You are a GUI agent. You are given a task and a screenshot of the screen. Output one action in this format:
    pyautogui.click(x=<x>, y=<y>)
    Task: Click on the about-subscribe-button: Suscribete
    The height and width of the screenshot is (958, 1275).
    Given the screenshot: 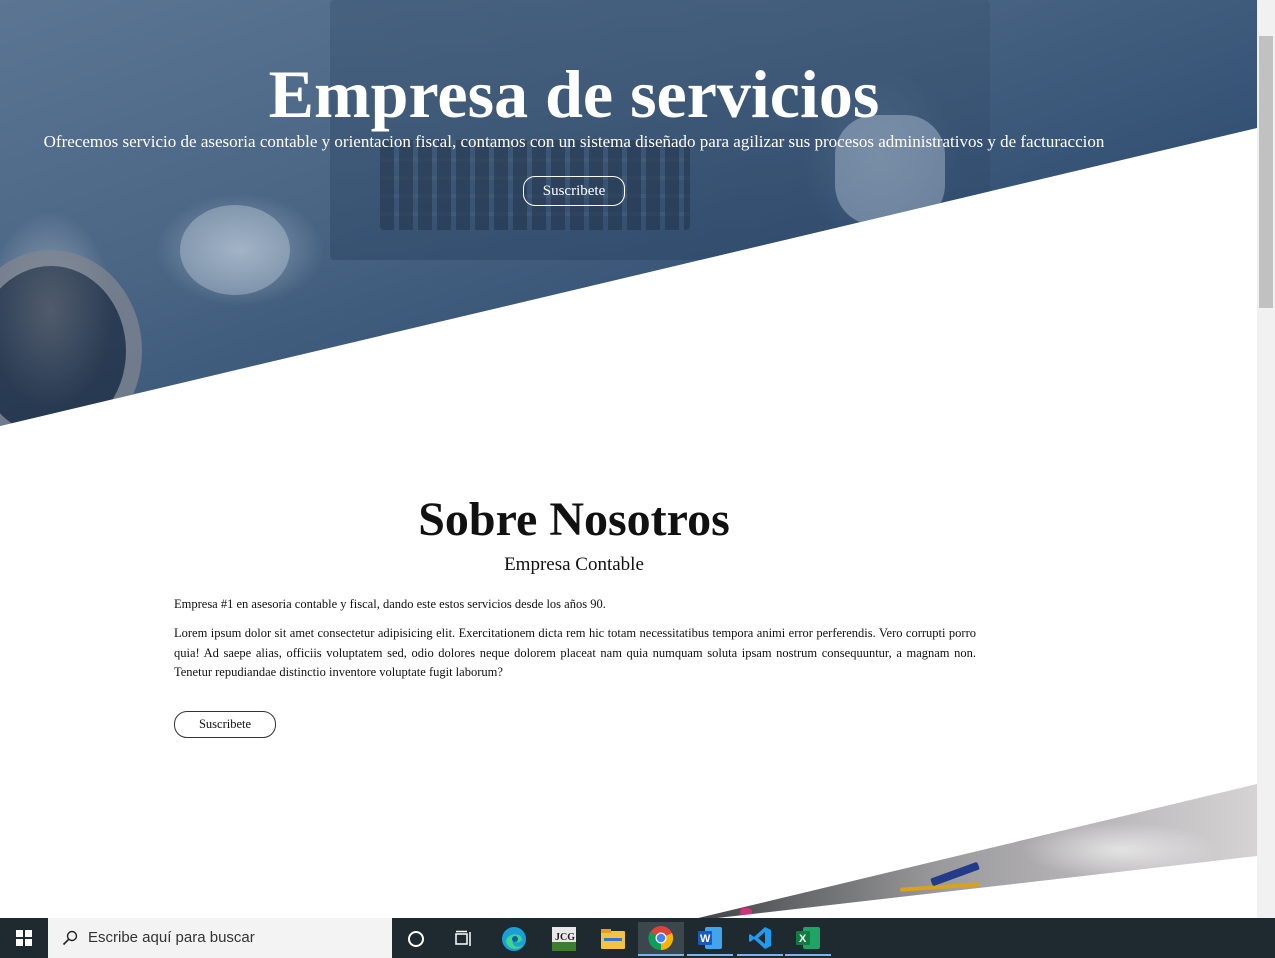 What is the action you would take?
    pyautogui.click(x=225, y=724)
    